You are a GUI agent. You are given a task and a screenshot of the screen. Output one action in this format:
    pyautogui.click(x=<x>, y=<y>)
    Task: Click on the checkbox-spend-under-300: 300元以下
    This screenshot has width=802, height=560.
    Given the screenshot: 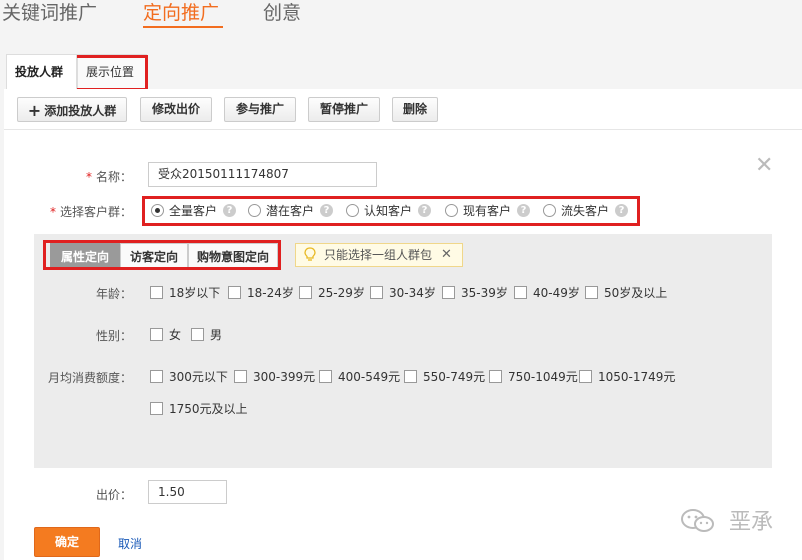 What is the action you would take?
    pyautogui.click(x=189, y=377)
    